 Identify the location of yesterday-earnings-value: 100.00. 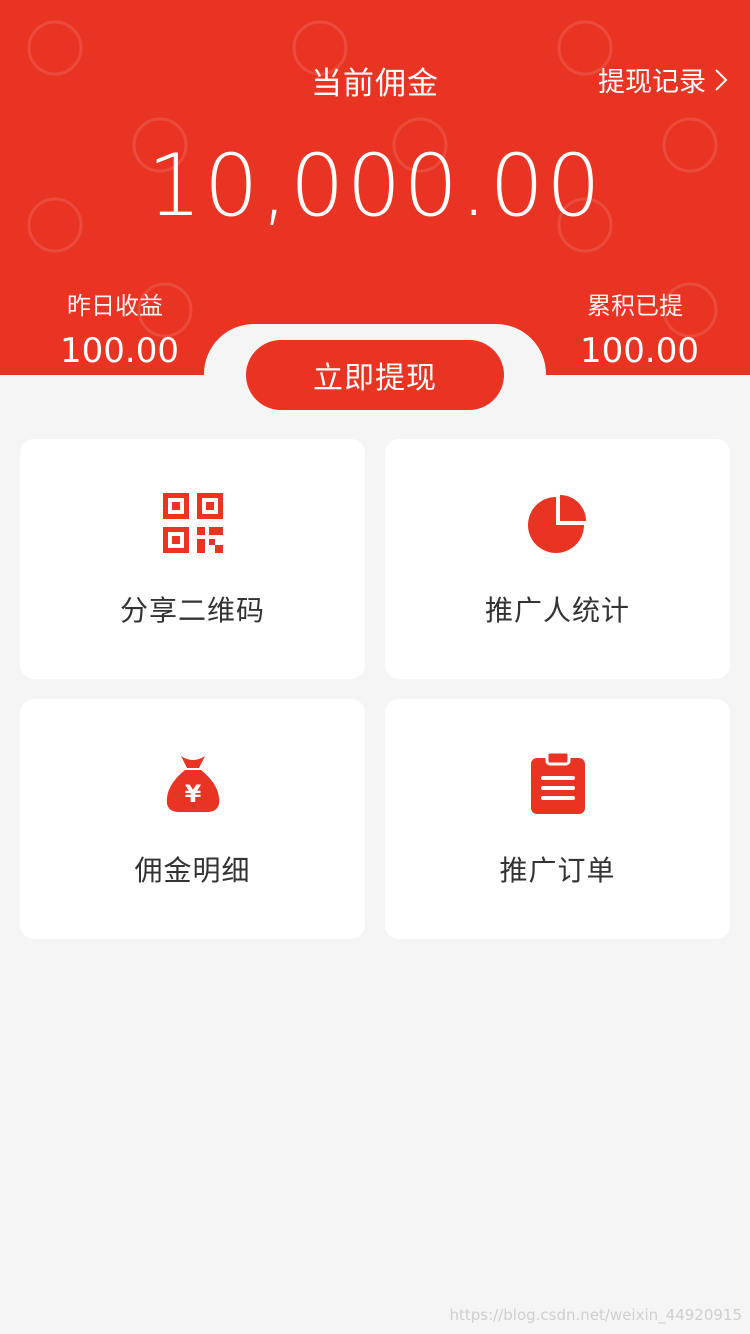
(119, 351).